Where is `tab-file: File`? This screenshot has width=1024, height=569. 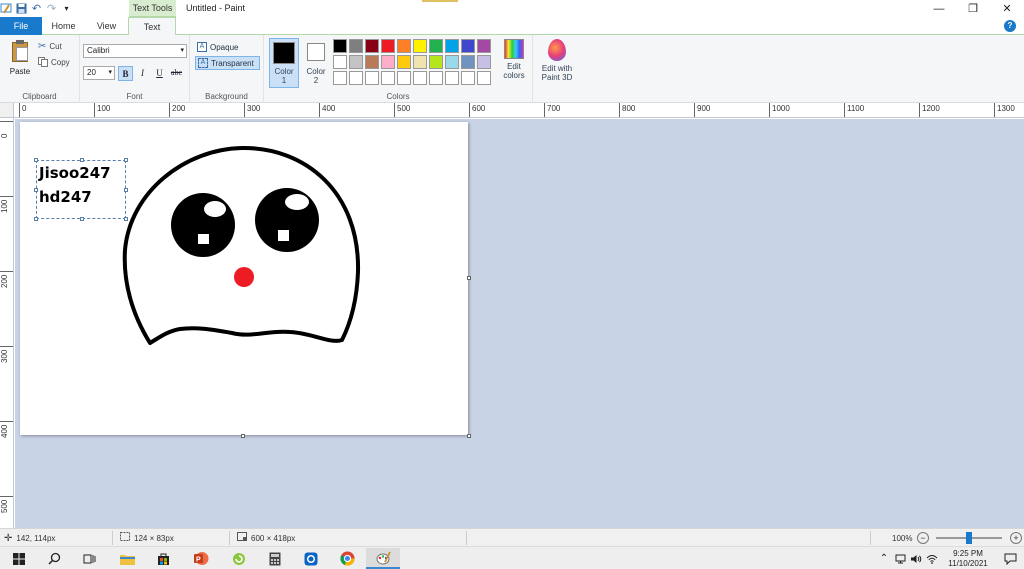 tab-file: File is located at coordinates (21, 26).